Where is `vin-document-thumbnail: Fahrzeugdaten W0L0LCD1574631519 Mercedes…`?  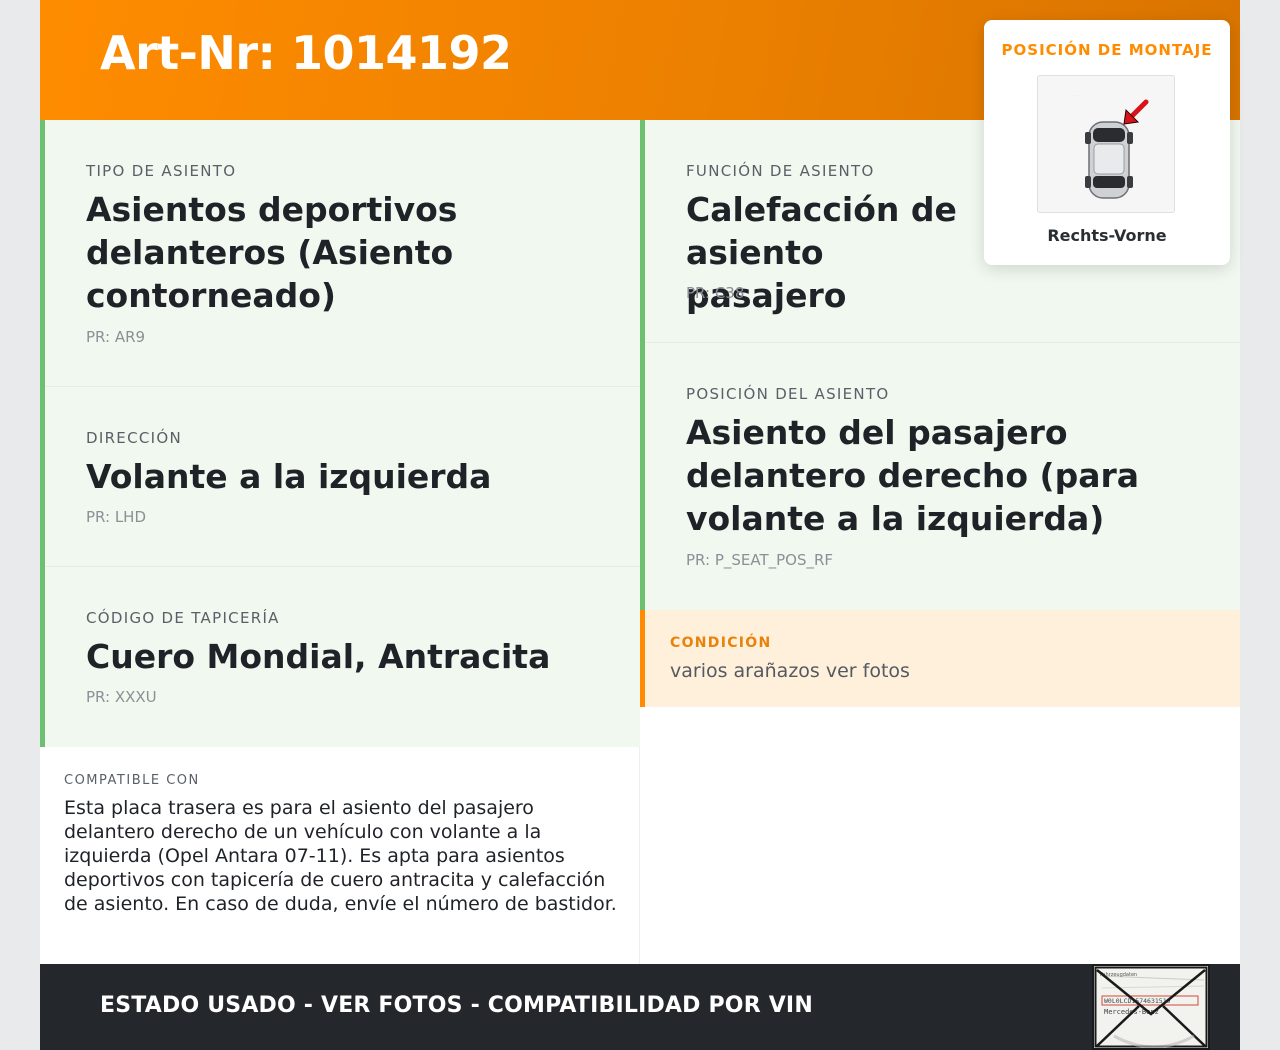 vin-document-thumbnail: Fahrzeugdaten W0L0LCD1574631519 Mercedes… is located at coordinates (1151, 1007).